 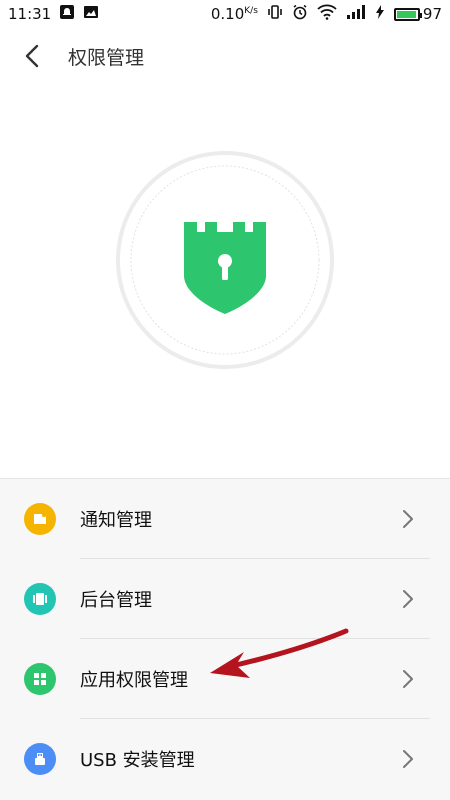 I want to click on battery-indicator: 97, so click(x=417, y=14).